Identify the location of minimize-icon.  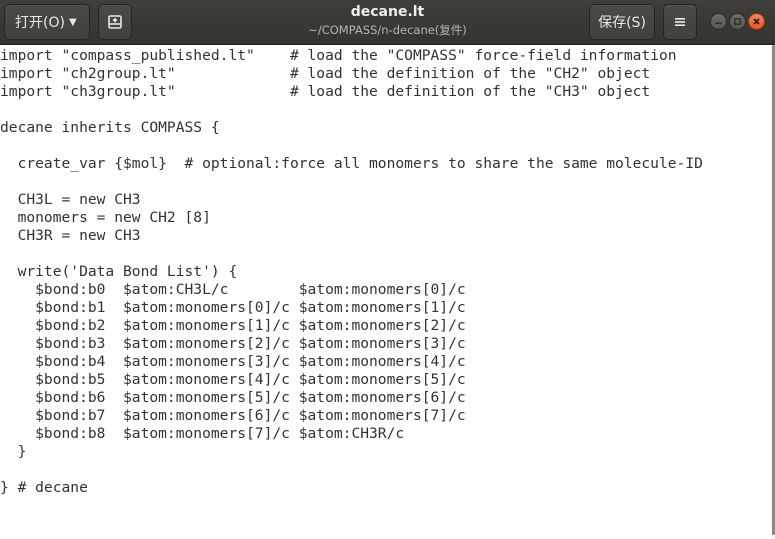
(718, 21).